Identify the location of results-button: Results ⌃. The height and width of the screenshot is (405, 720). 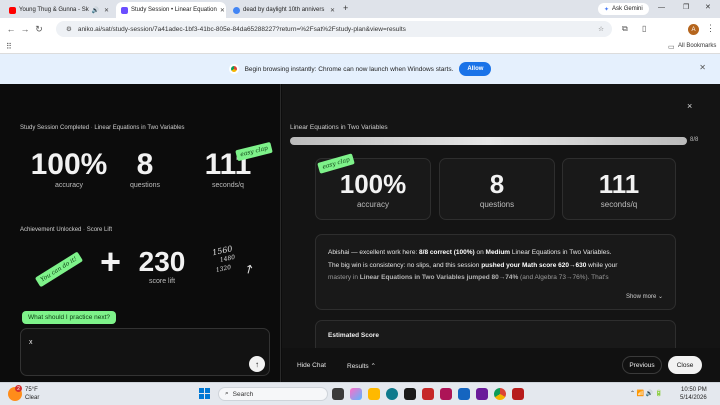
(361, 366).